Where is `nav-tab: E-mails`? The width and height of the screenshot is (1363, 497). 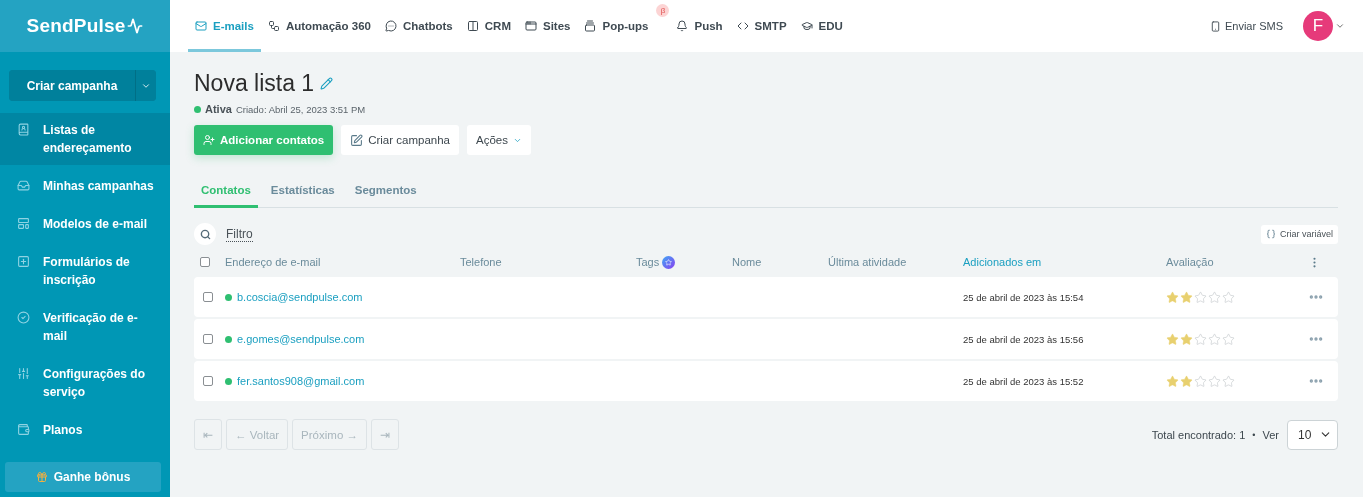
nav-tab: E-mails is located at coordinates (224, 26).